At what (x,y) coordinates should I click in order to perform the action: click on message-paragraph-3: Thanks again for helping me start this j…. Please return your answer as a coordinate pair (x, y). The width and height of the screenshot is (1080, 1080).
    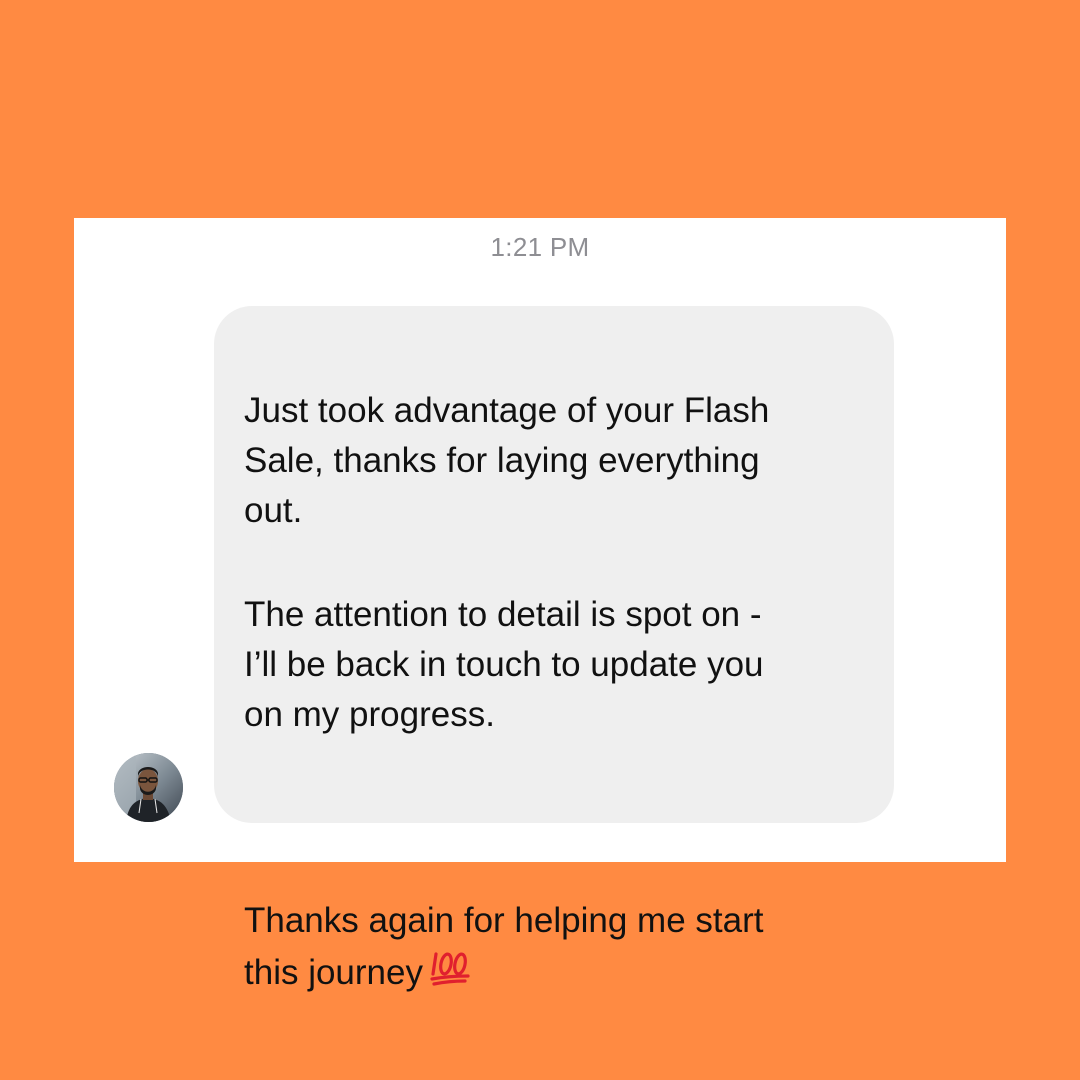
    Looking at the image, I should click on (559, 949).